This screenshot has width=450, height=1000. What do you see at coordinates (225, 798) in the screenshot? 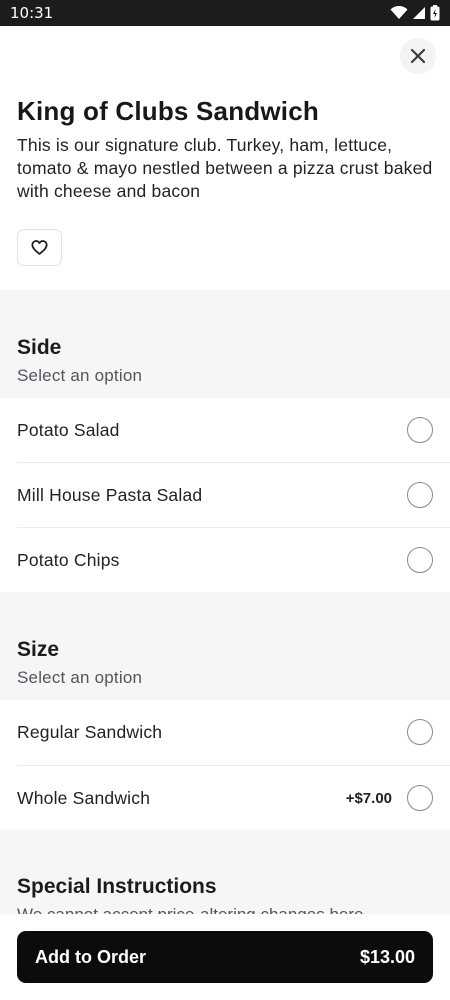
I see `size-option-whole: Whole Sandwich +$7.00` at bounding box center [225, 798].